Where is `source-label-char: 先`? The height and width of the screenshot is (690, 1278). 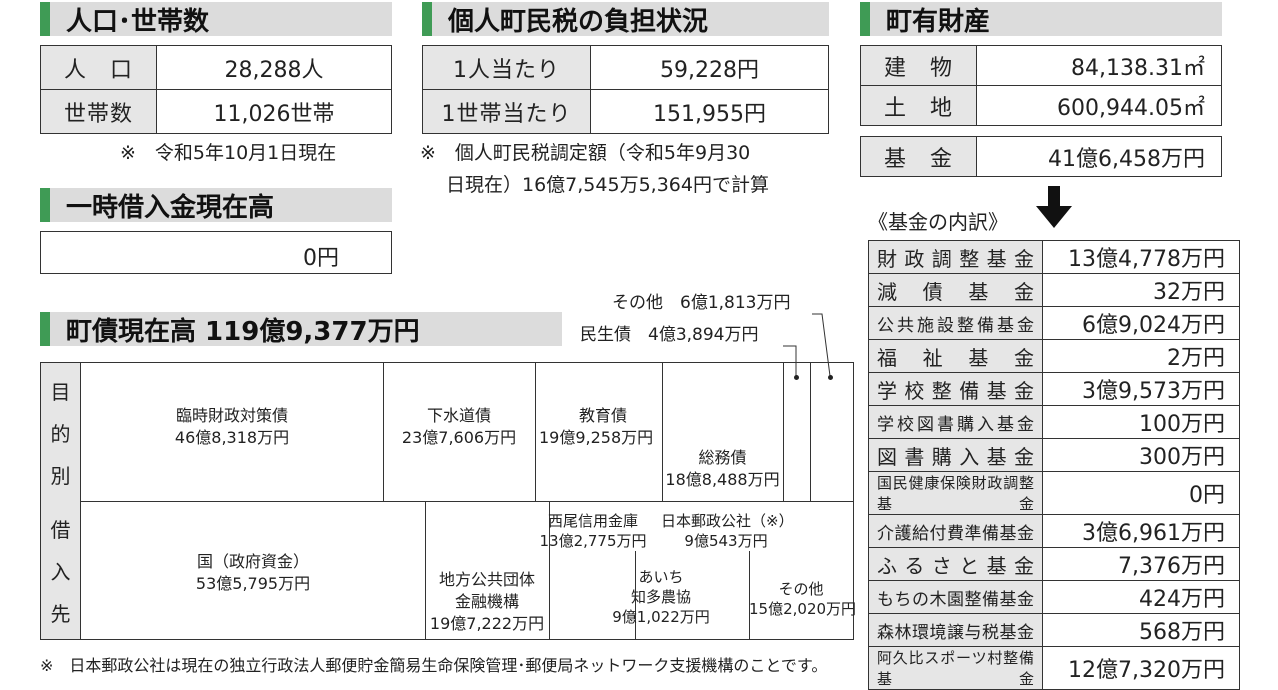
source-label-char: 先 is located at coordinates (60, 613).